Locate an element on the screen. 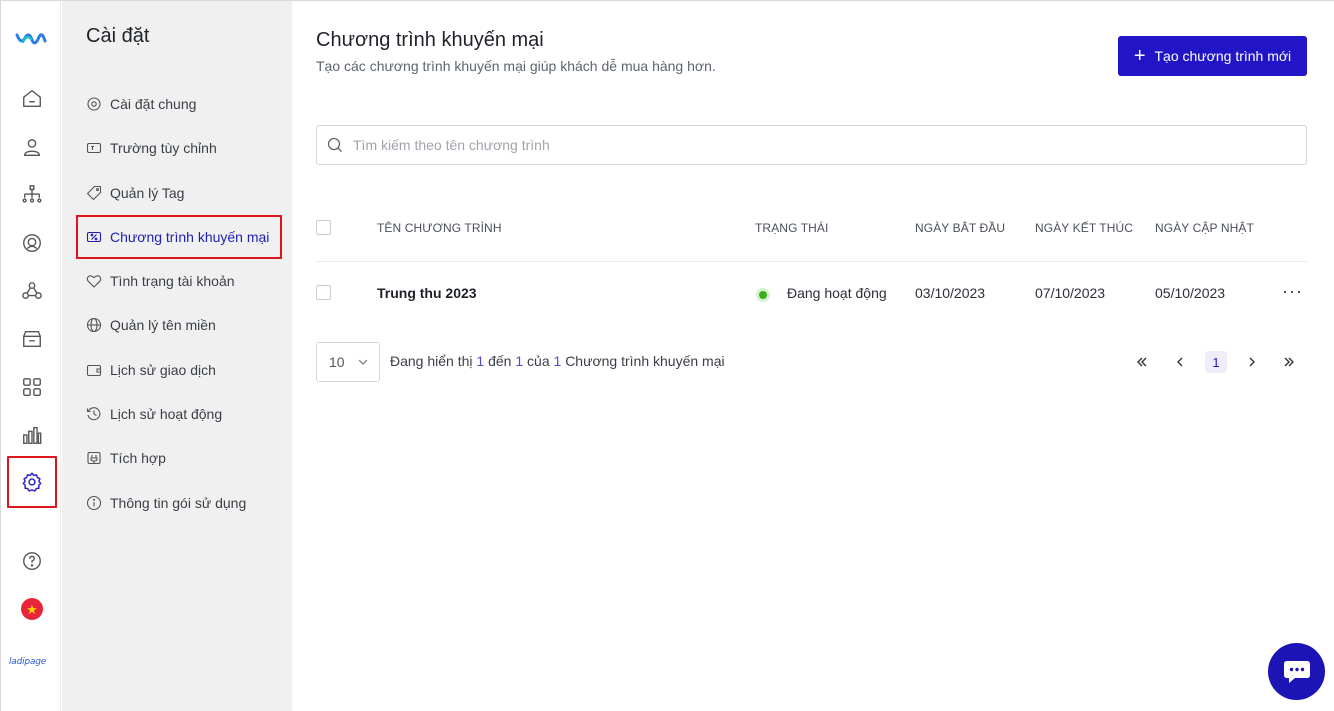 This screenshot has height=711, width=1334. double-chevron-left-icon is located at coordinates (1142, 362).